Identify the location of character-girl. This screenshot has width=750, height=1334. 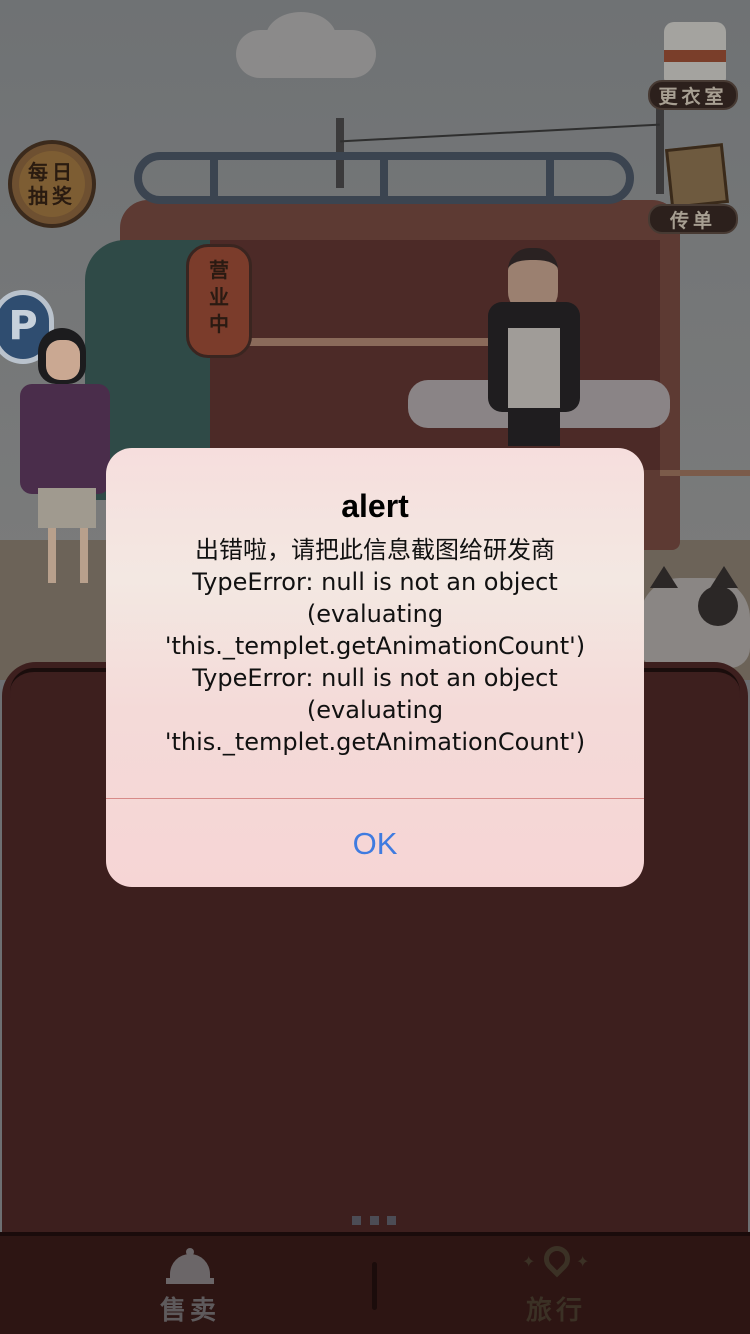
(67, 458).